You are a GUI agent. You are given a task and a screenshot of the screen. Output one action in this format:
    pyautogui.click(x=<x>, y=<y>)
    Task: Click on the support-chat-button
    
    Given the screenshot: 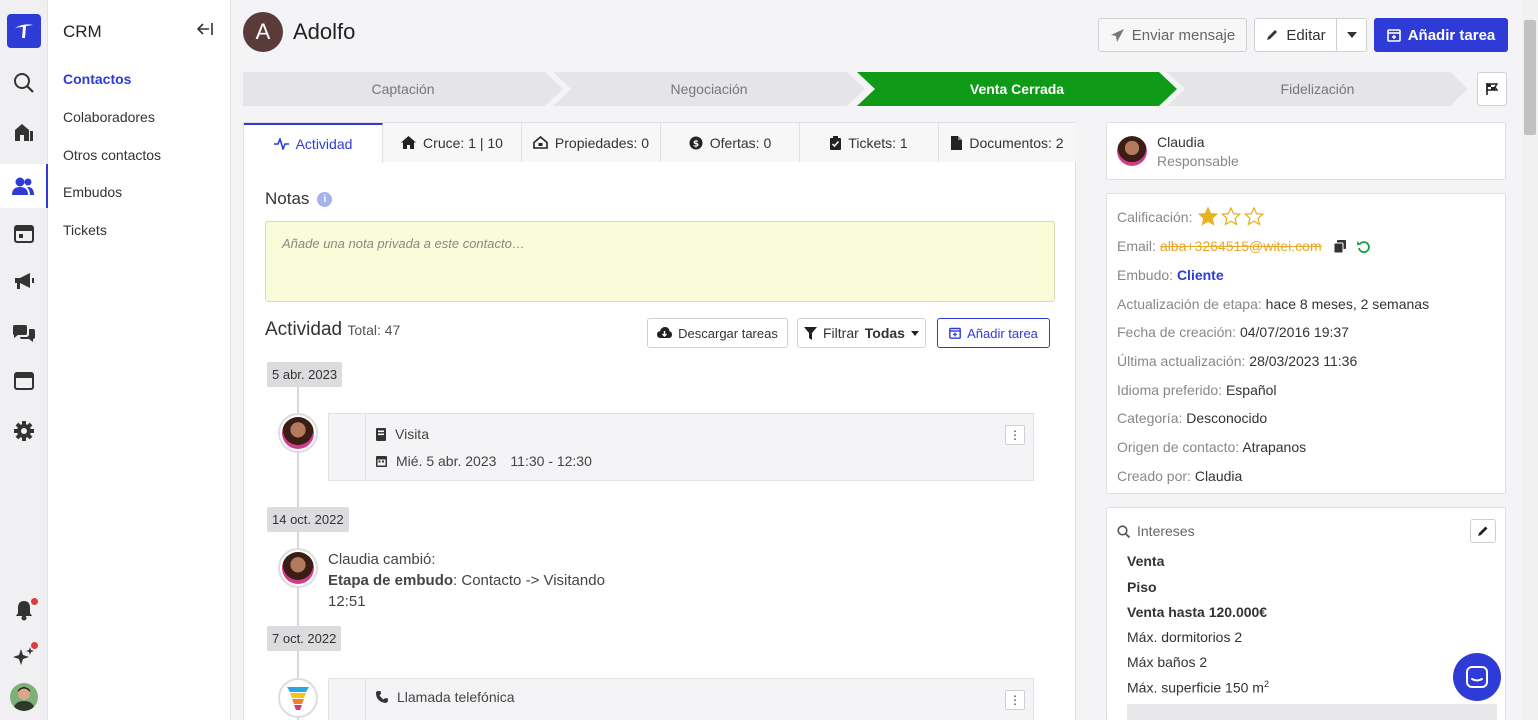 What is the action you would take?
    pyautogui.click(x=1477, y=677)
    